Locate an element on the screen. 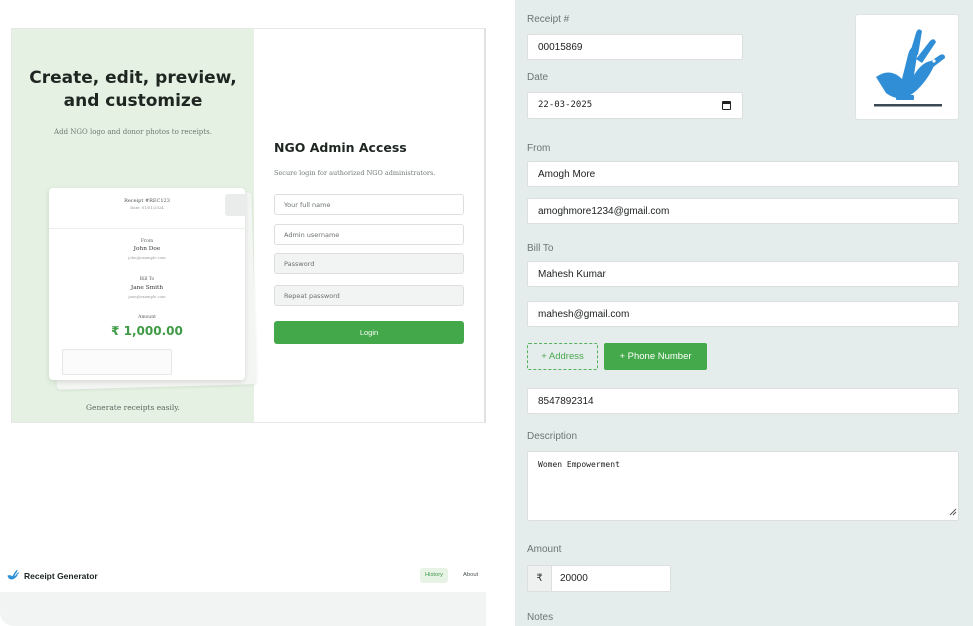 The width and height of the screenshot is (973, 626). sample-from-email: john@example.com is located at coordinates (147, 257).